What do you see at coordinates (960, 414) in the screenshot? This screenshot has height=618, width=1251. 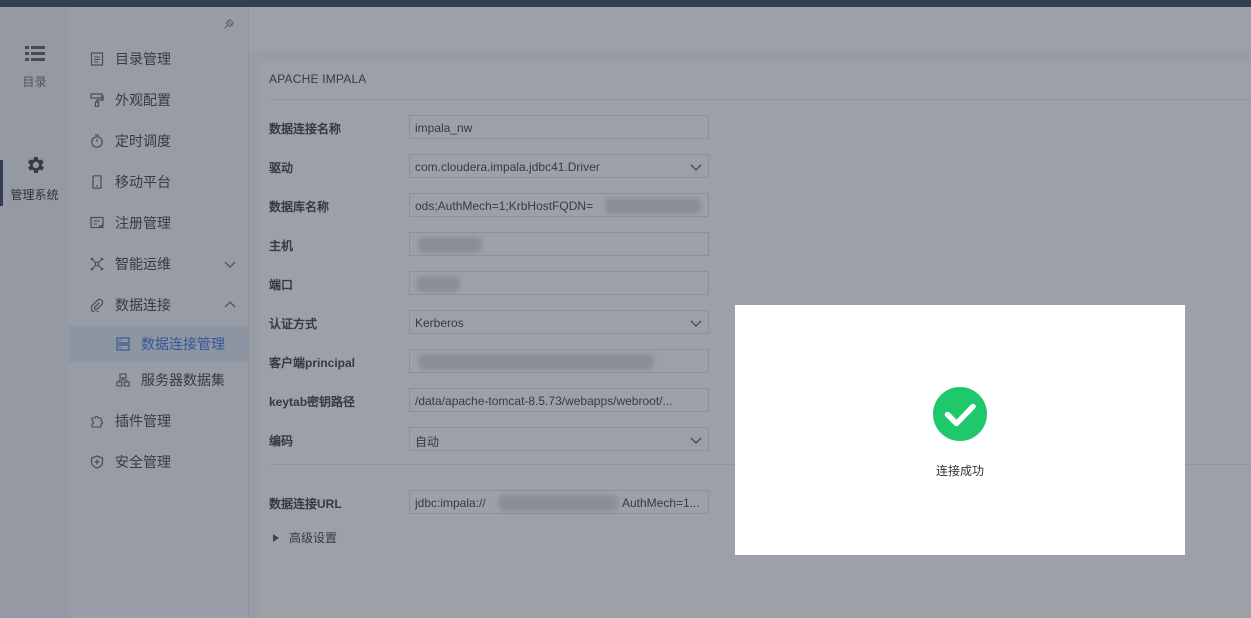 I see `success-check-icon` at bounding box center [960, 414].